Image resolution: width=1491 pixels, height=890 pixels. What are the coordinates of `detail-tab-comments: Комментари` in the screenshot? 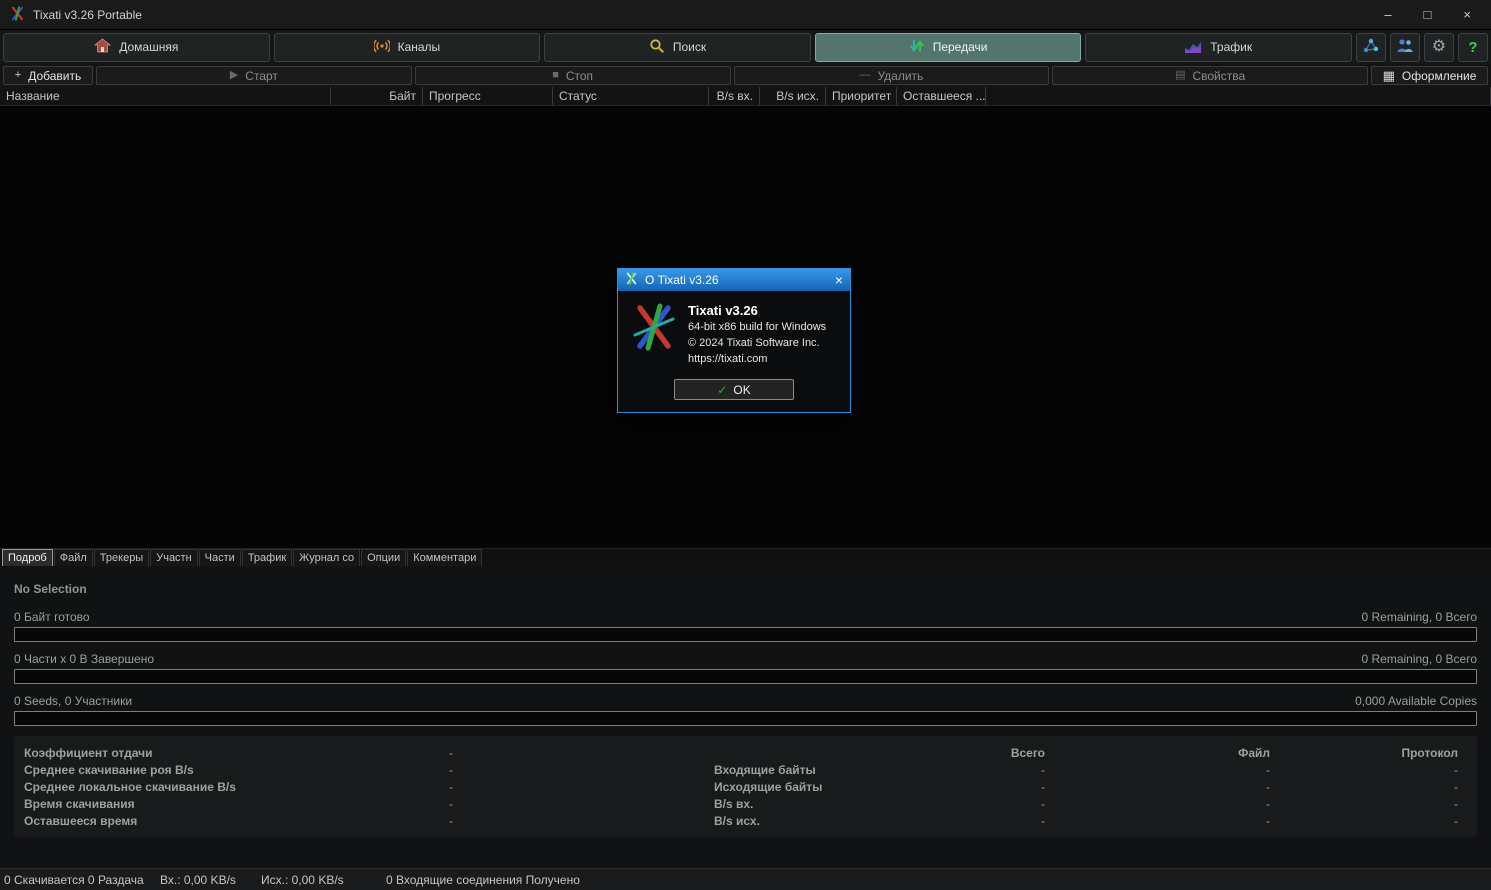 It's located at (445, 557).